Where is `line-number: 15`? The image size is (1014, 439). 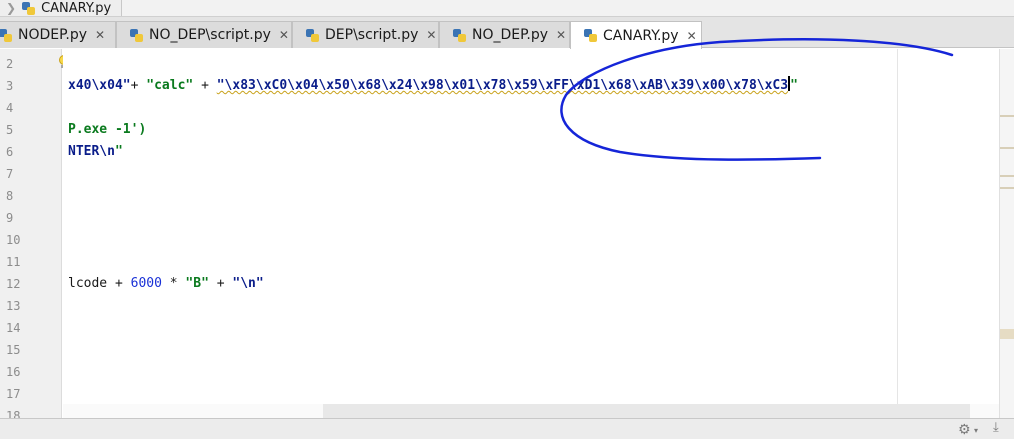 line-number: 15 is located at coordinates (13, 350).